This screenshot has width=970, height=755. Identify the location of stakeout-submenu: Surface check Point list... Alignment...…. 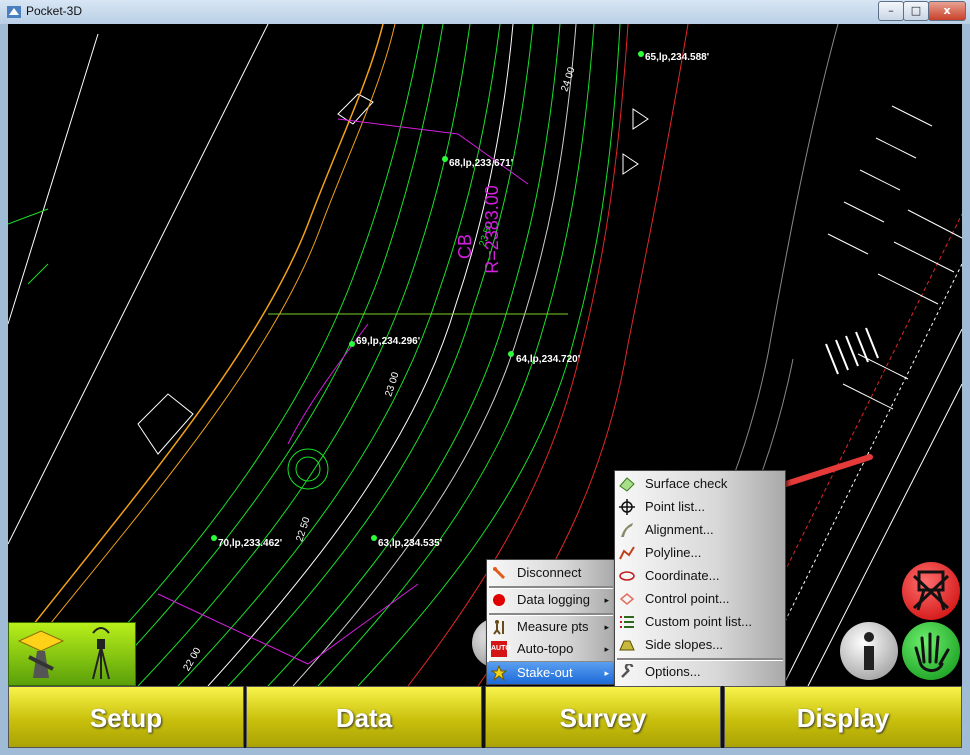
(700, 578).